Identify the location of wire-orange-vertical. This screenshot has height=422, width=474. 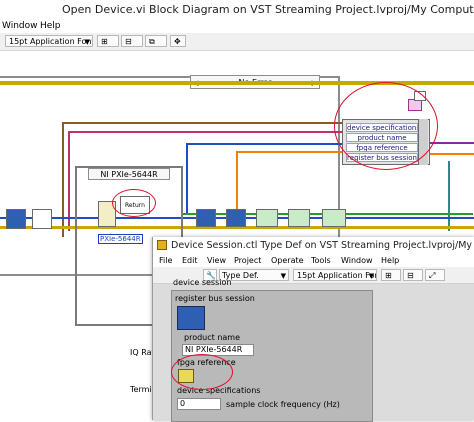
(237, 183).